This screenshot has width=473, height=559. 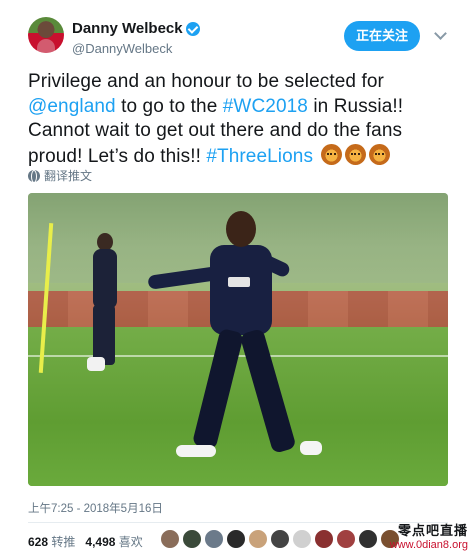 What do you see at coordinates (243, 39) in the screenshot?
I see `tweet-header: Danny Welbeck @DannyWelbeck 正在关注` at bounding box center [243, 39].